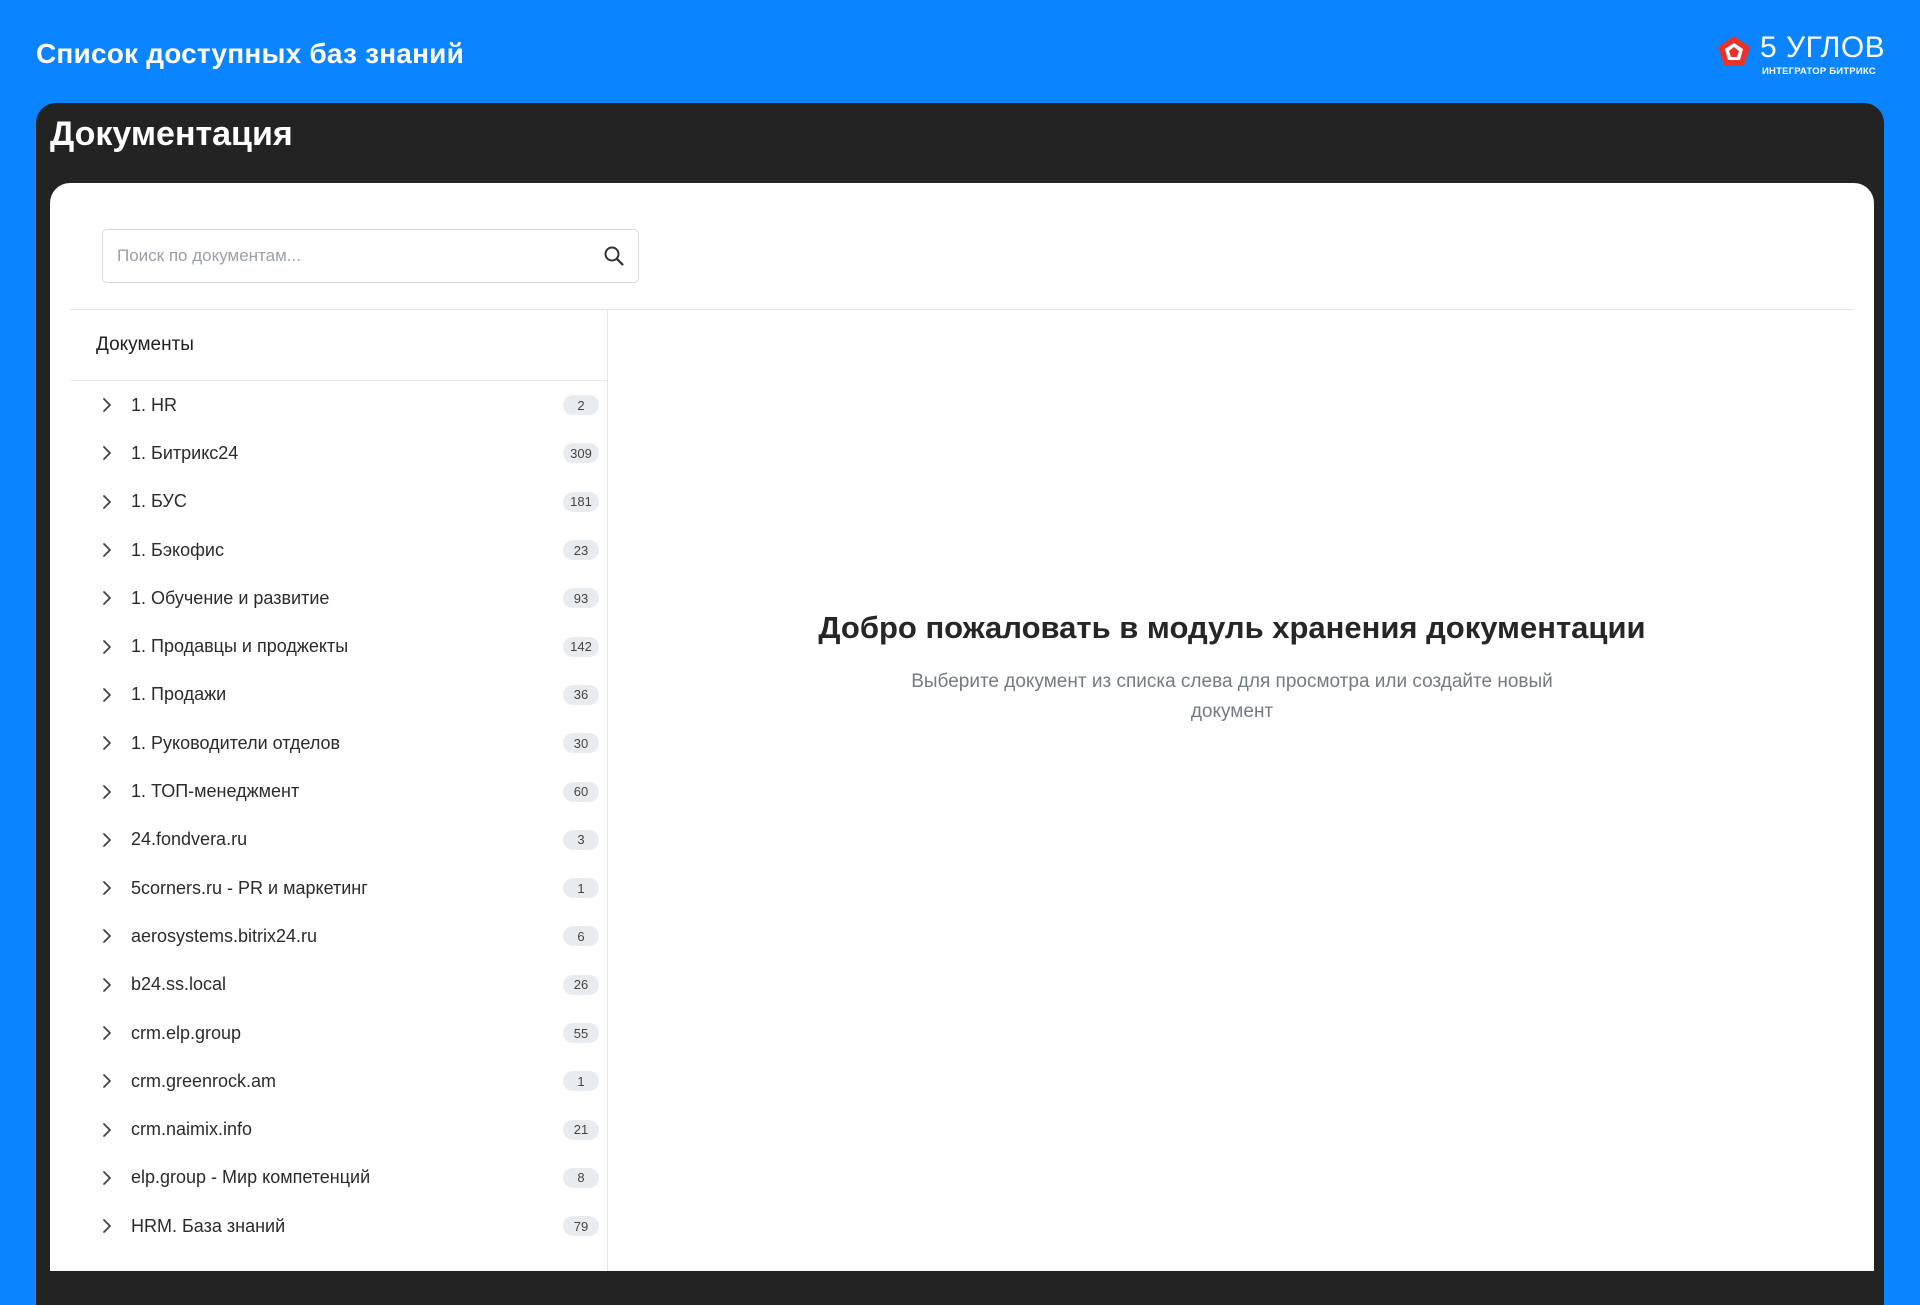 The height and width of the screenshot is (1305, 1920). Describe the element at coordinates (338, 453) in the screenshot. I see `document-folder-item: 1. Битрикс24 309` at that location.